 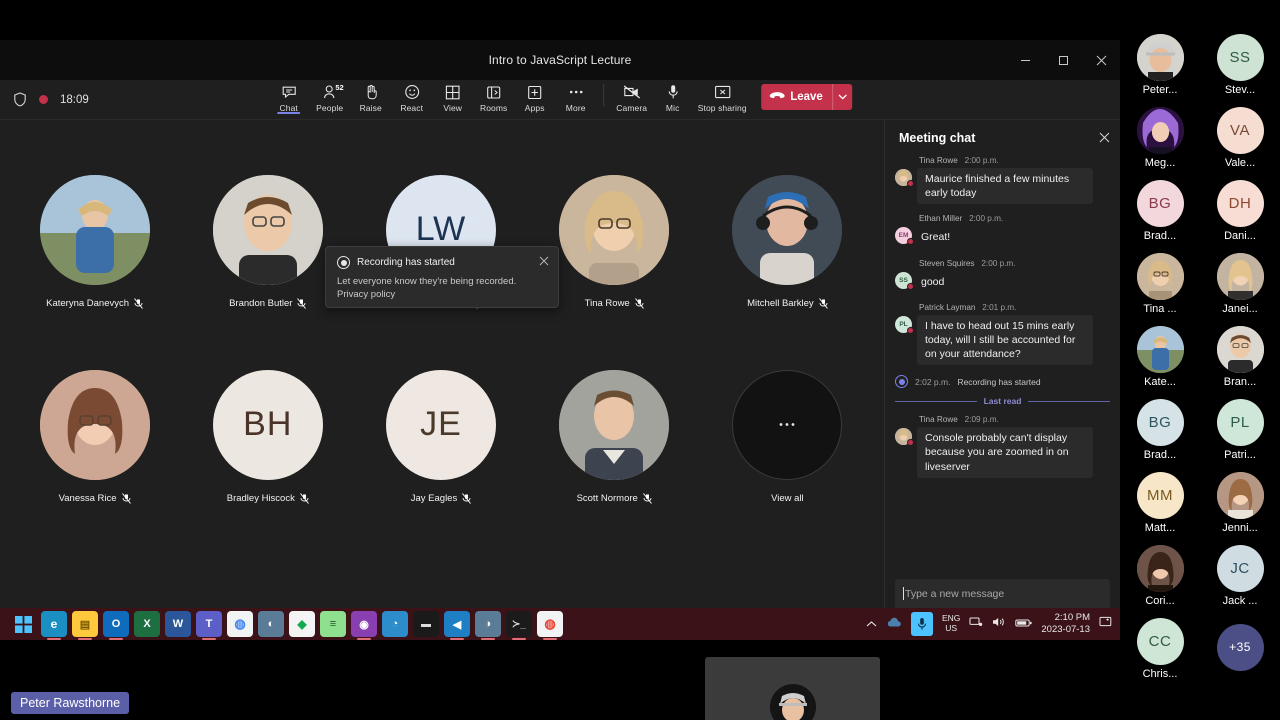 What do you see at coordinates (240, 624) in the screenshot?
I see `chrome-icon: ◍` at bounding box center [240, 624].